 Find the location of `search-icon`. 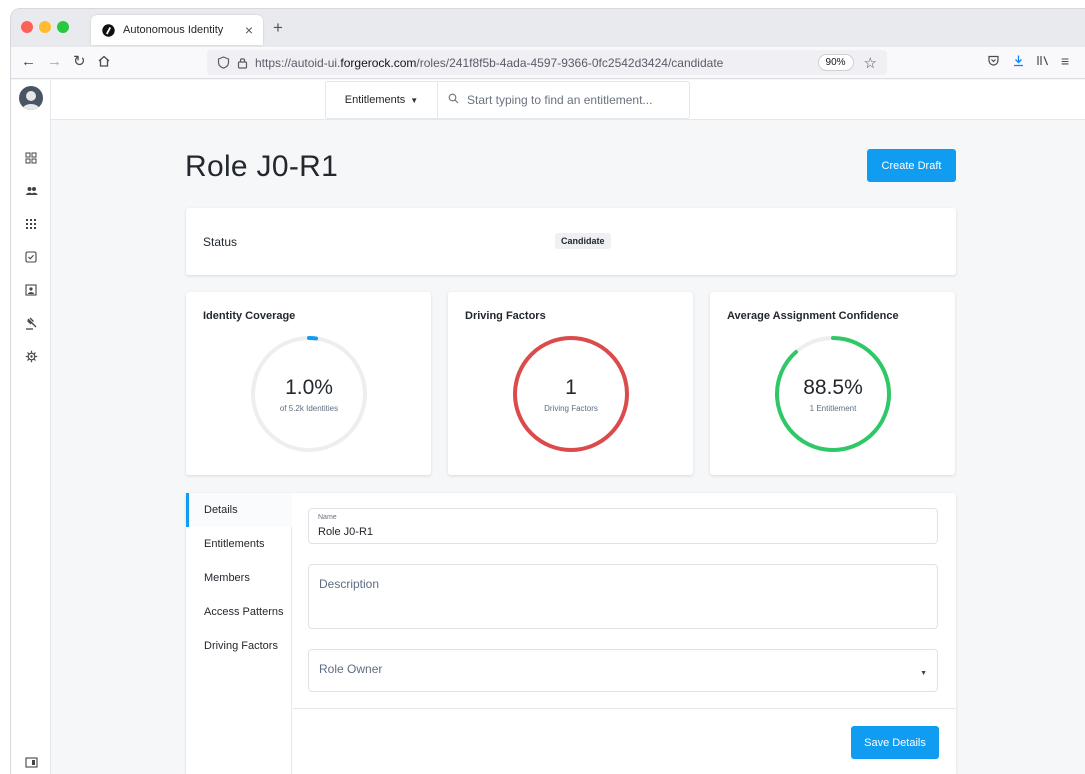

search-icon is located at coordinates (453, 100).